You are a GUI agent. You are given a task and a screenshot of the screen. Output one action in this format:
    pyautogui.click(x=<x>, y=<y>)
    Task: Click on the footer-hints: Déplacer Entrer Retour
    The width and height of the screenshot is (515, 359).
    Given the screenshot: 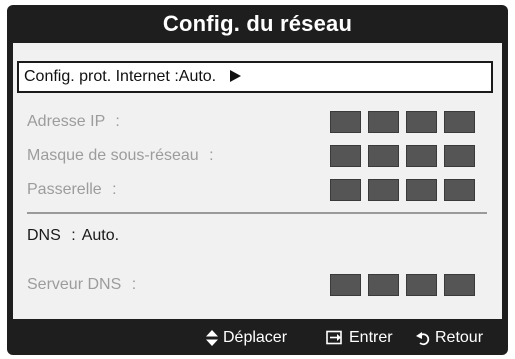 What is the action you would take?
    pyautogui.click(x=257, y=339)
    